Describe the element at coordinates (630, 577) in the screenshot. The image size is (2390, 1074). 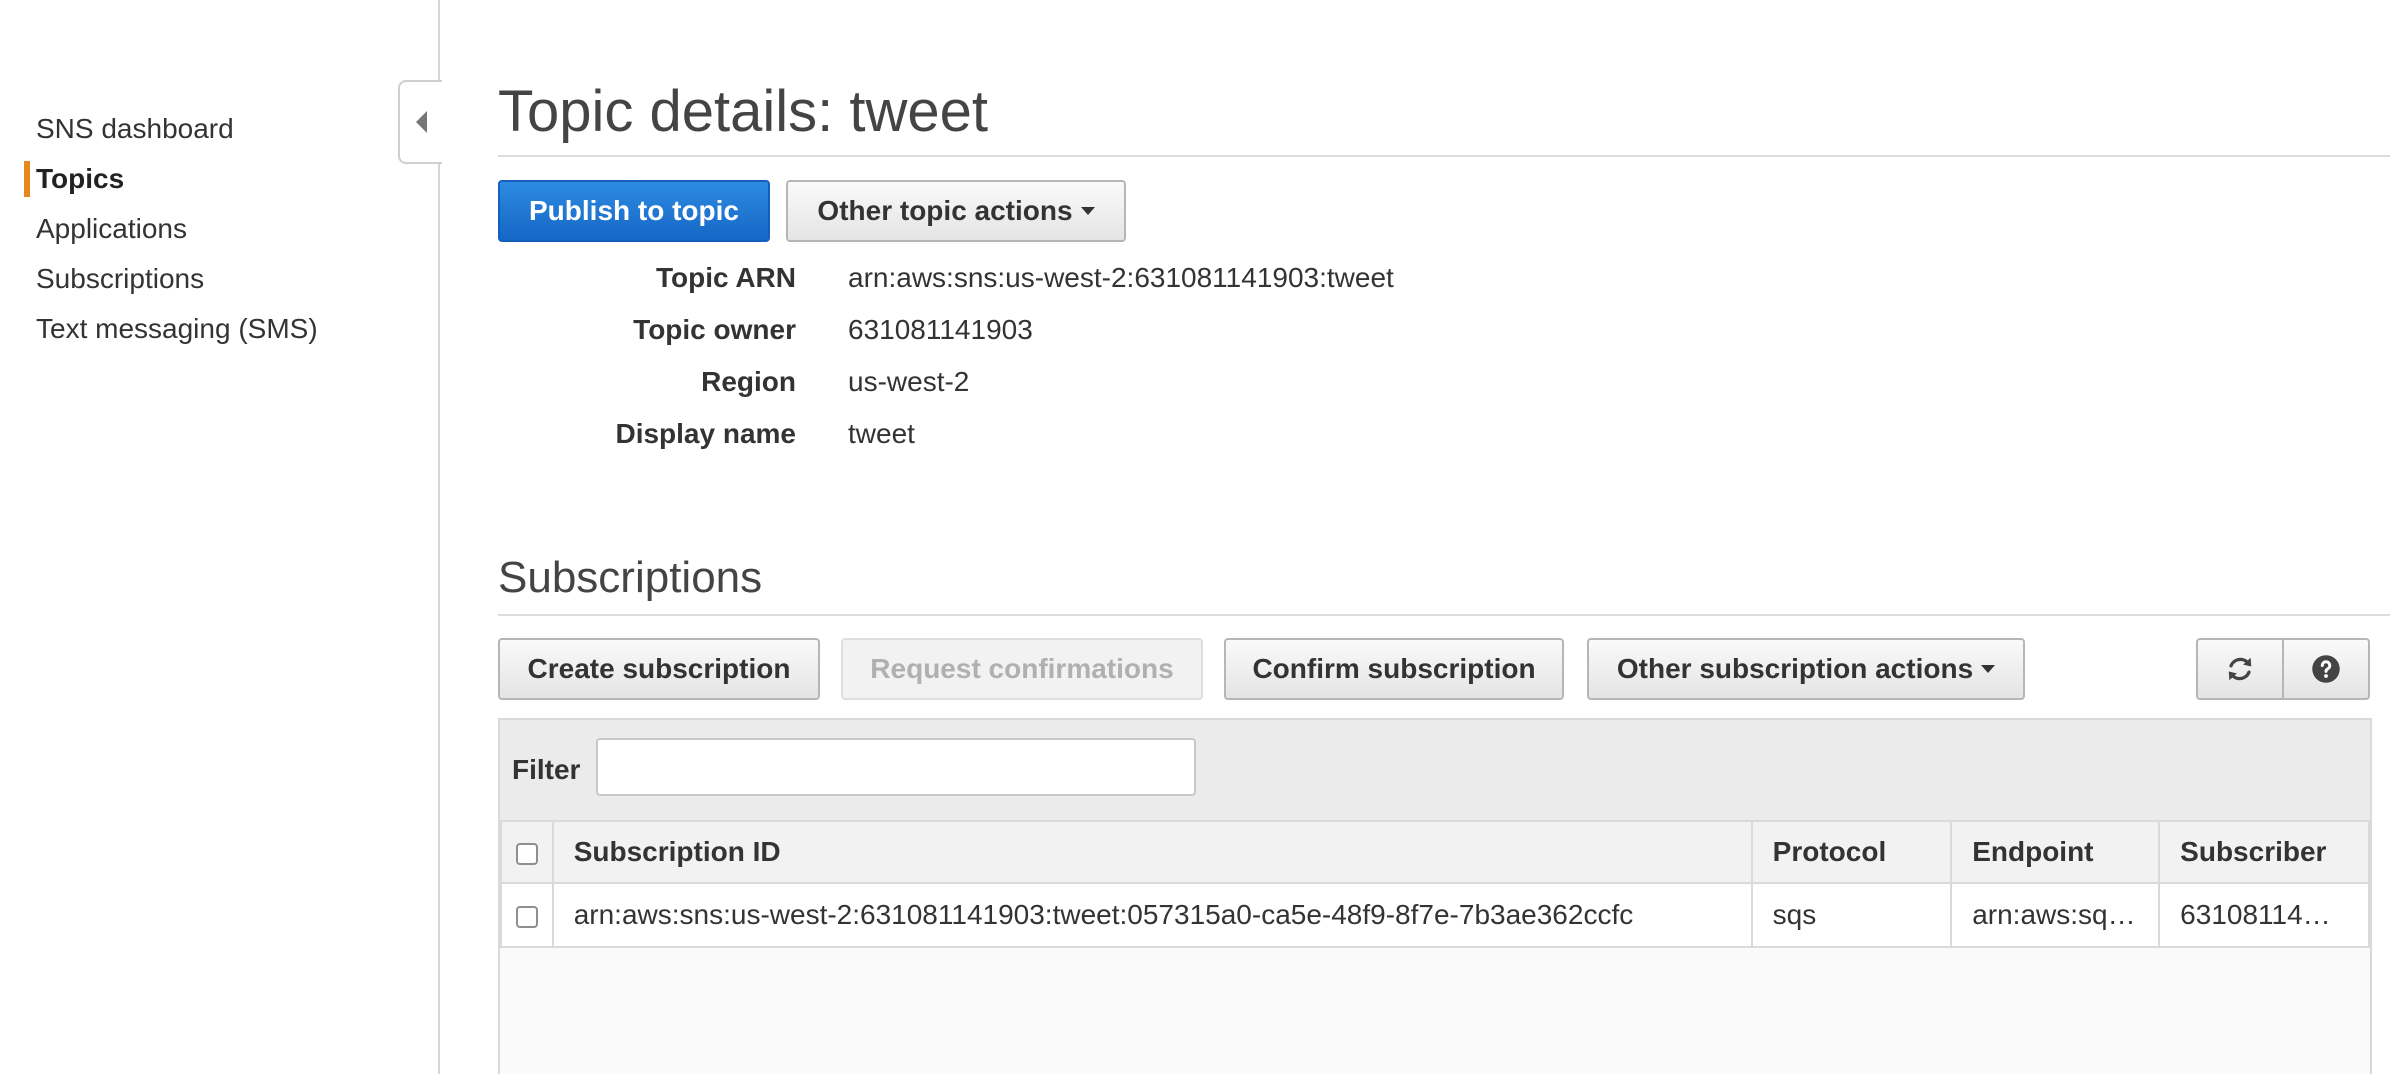
I see `subscriptions-heading: Subscriptions` at that location.